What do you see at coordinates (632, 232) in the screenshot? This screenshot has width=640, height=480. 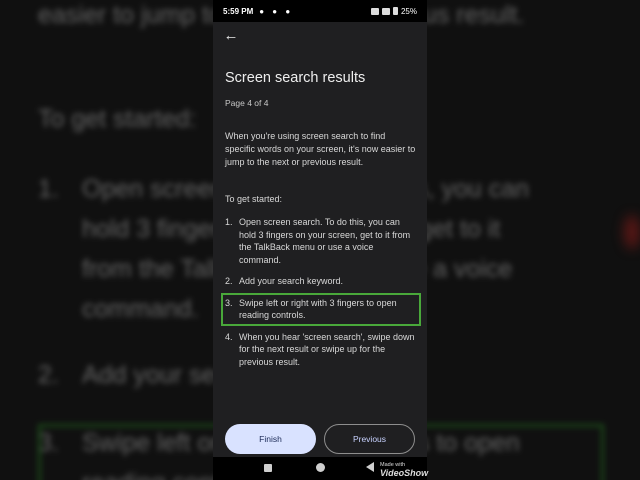 I see `bg-red-glow` at bounding box center [632, 232].